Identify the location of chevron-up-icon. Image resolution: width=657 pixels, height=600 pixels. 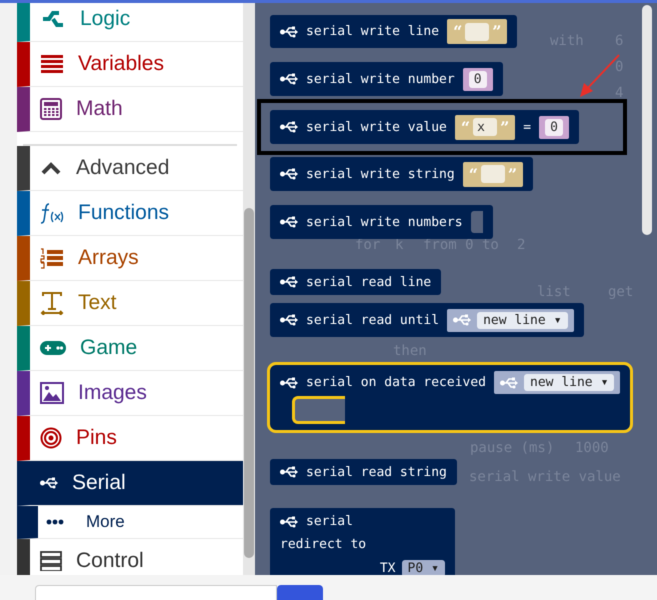
(51, 168).